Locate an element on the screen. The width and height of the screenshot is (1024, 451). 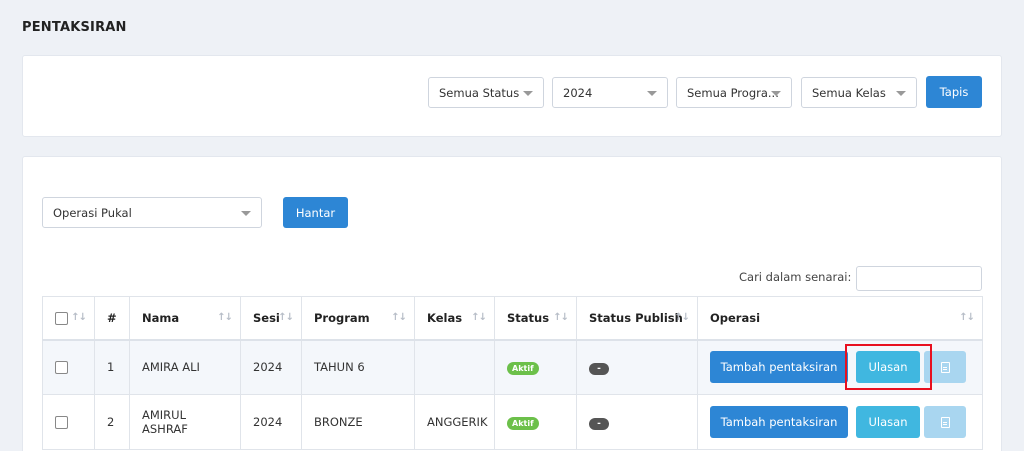
header-status: Status ↑↓ is located at coordinates (535, 318).